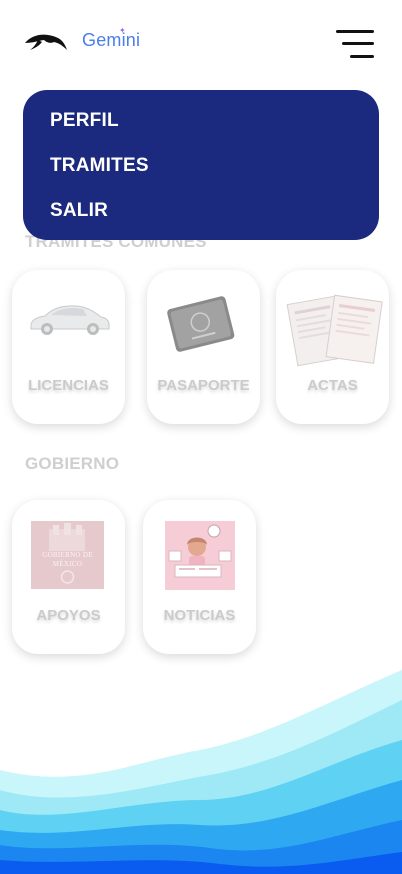 This screenshot has height=874, width=402. I want to click on gobierno-mexico-icon: GOBIERNO DE MÉXICO, so click(67, 555).